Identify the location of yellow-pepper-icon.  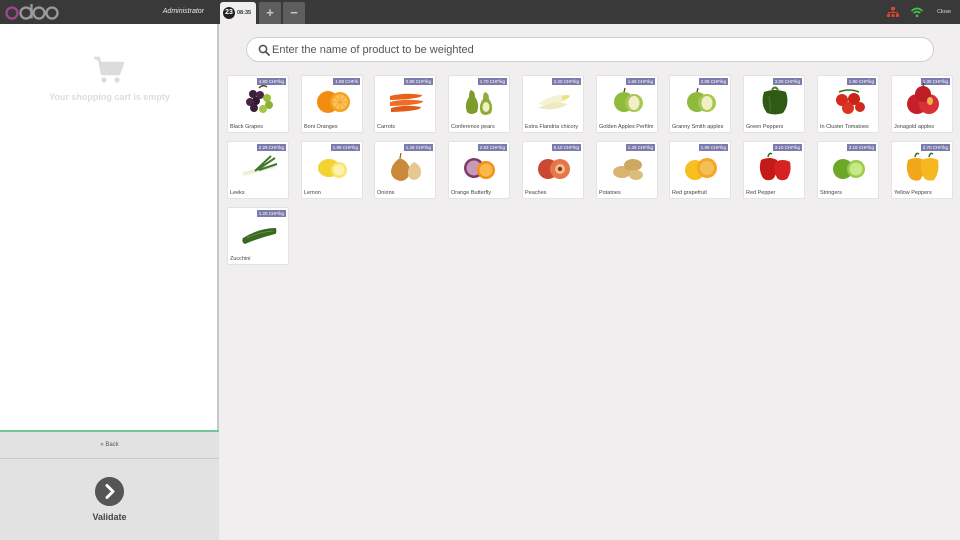
(922, 166).